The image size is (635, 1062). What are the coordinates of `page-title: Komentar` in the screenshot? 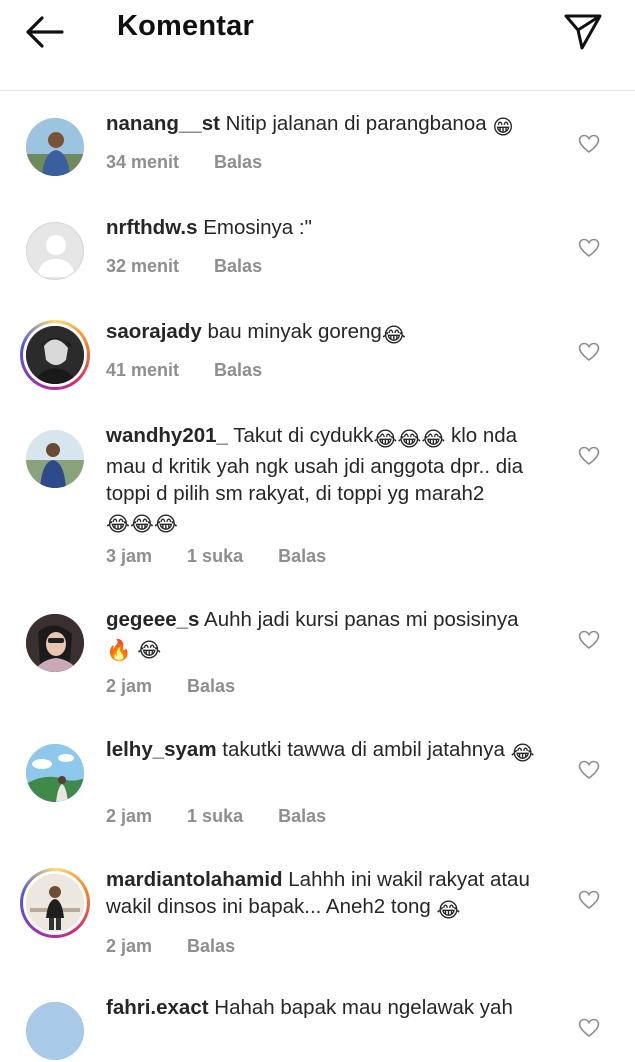 It's located at (185, 26).